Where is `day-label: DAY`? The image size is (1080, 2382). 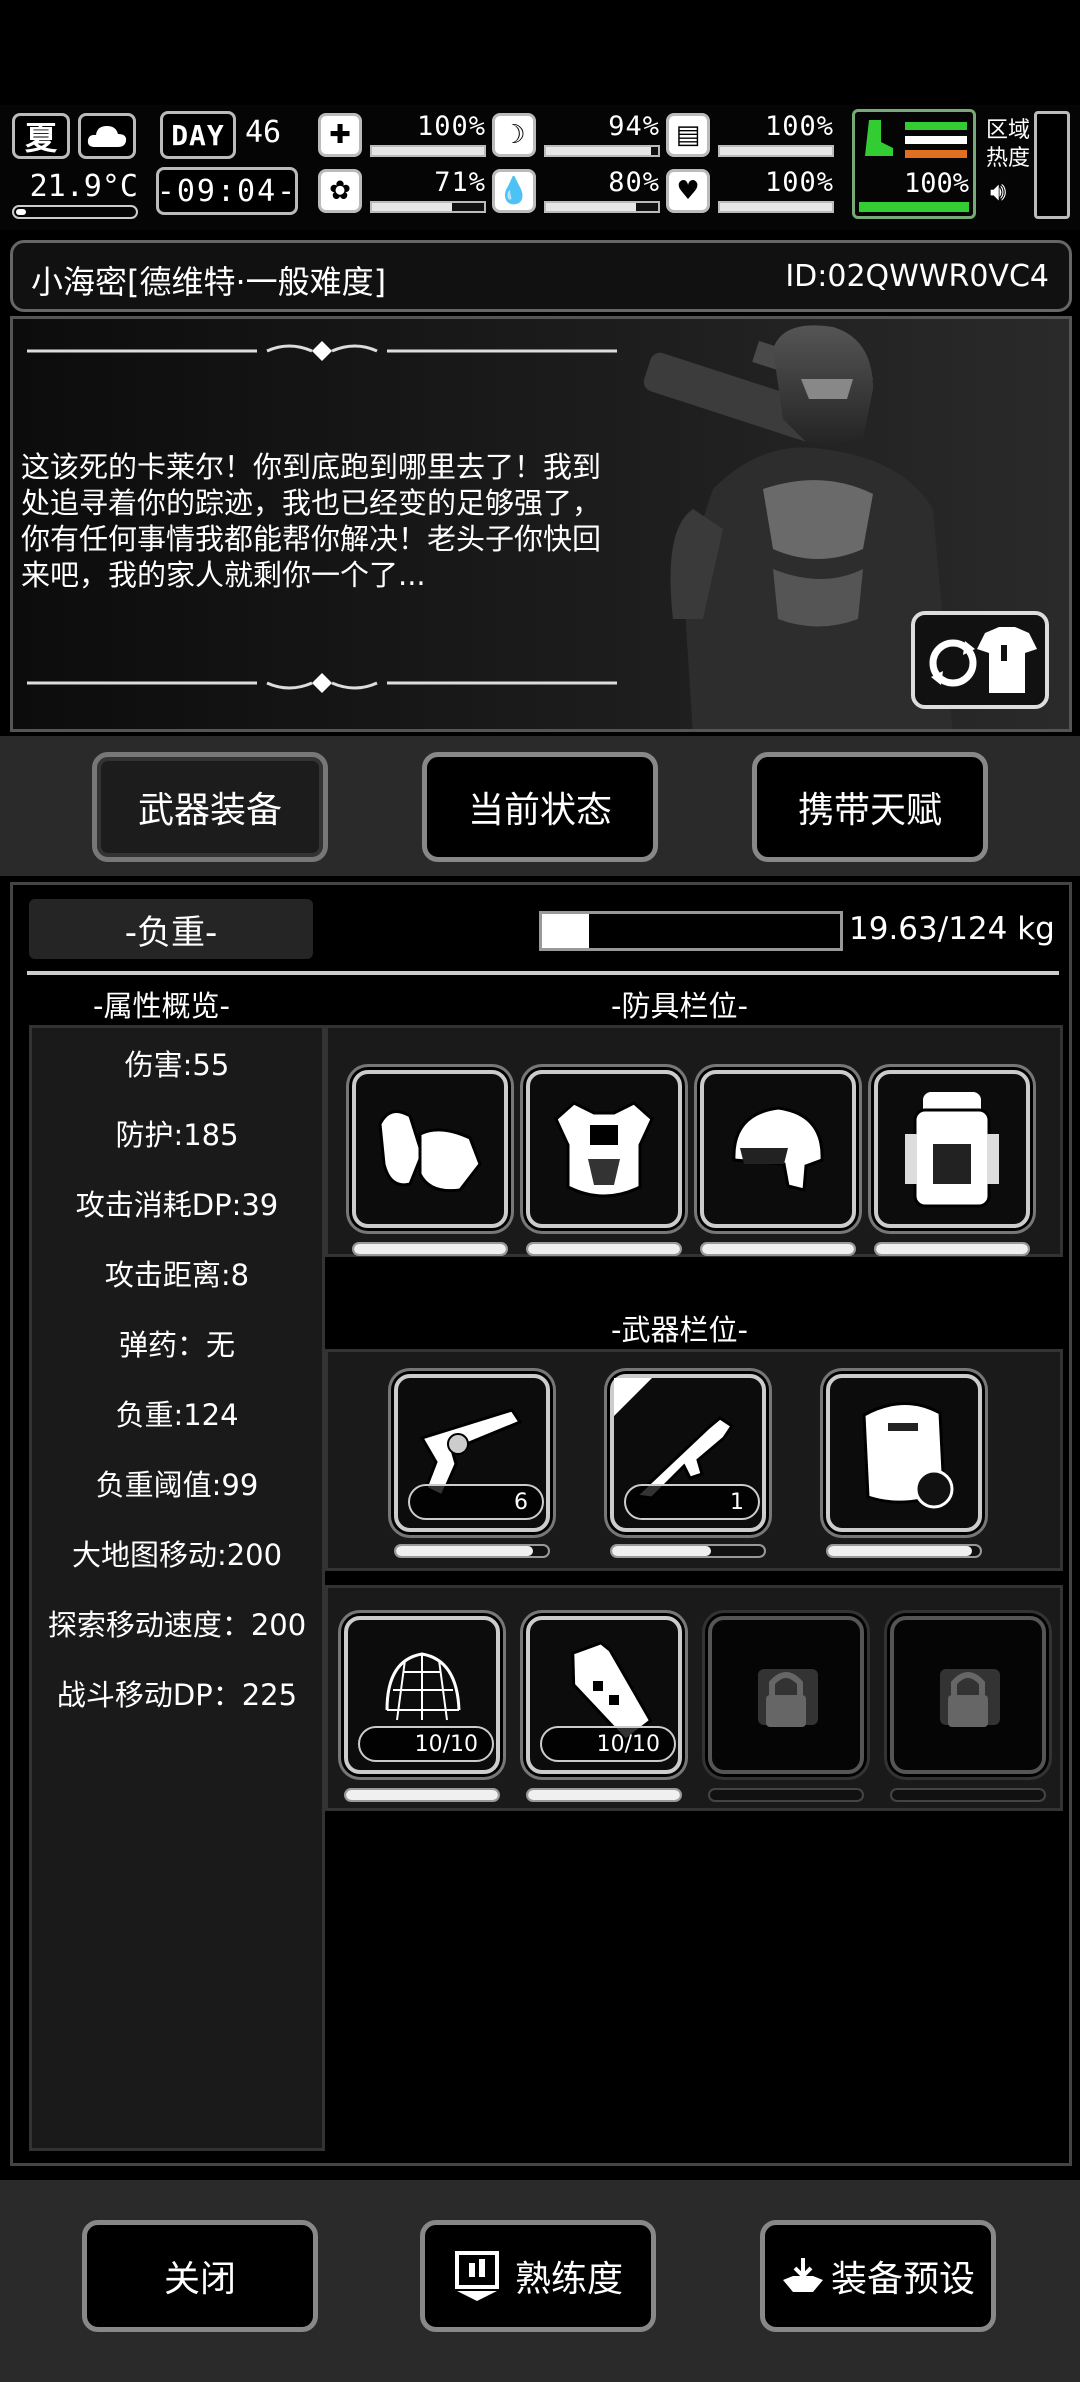
day-label: DAY is located at coordinates (198, 135).